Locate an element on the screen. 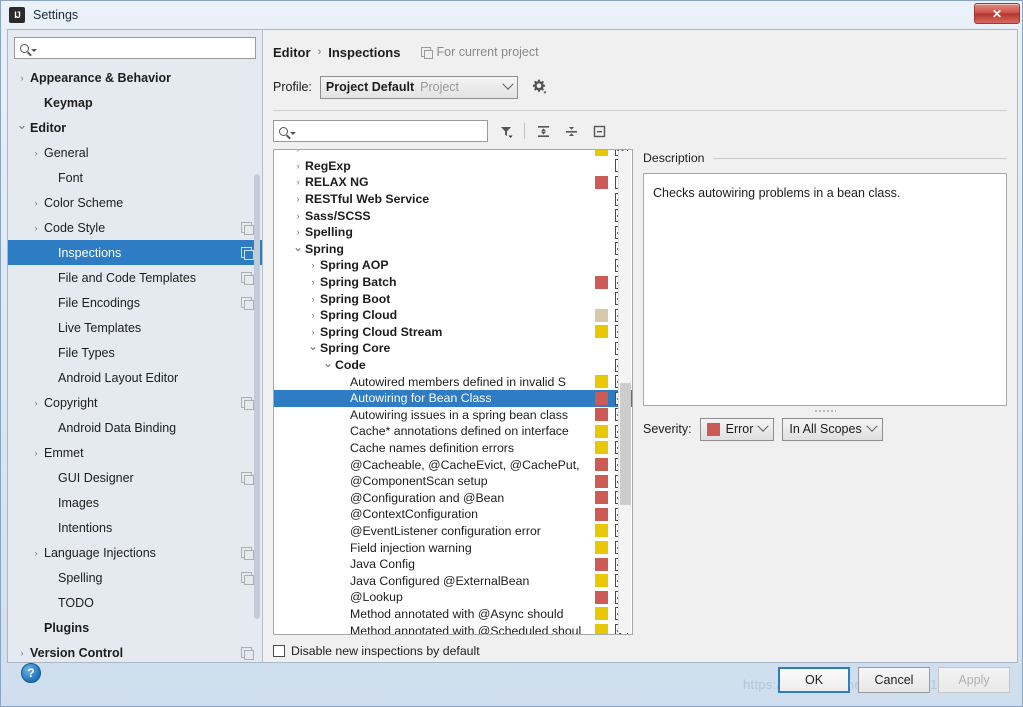 The width and height of the screenshot is (1023, 707). inspection-row: @Lookup is located at coordinates (453, 597).